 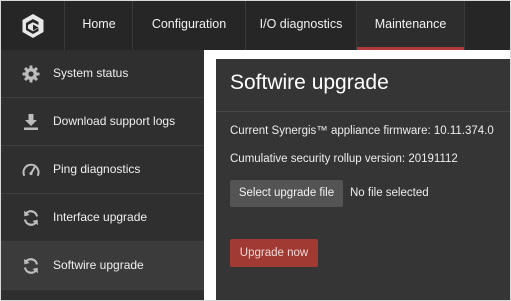 What do you see at coordinates (31, 122) in the screenshot?
I see `download-icon` at bounding box center [31, 122].